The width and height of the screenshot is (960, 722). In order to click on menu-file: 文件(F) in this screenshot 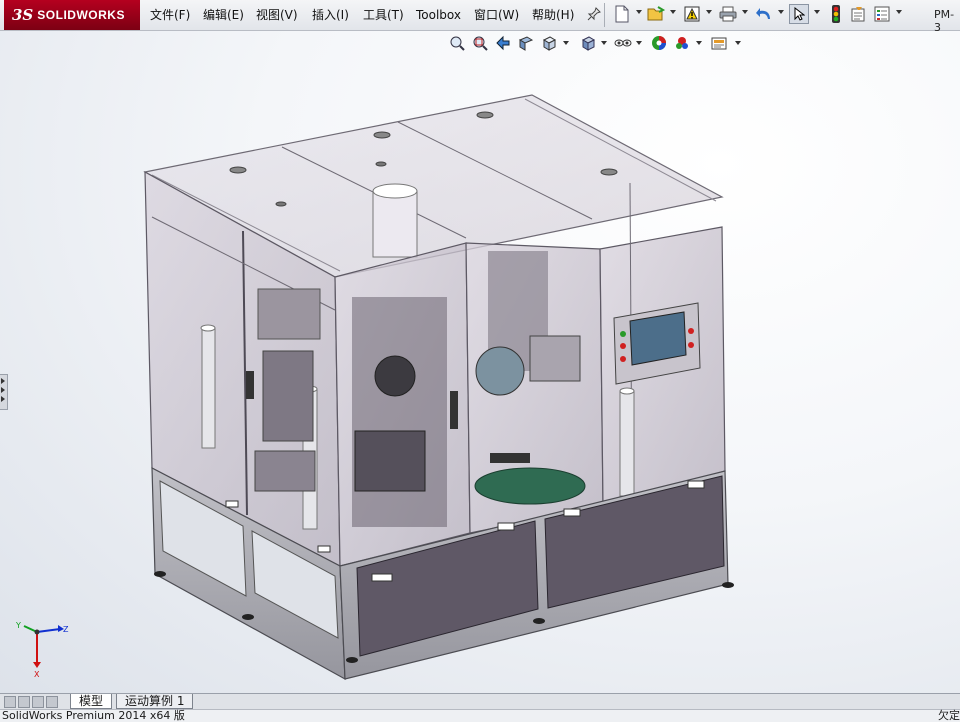, I will do `click(170, 15)`.